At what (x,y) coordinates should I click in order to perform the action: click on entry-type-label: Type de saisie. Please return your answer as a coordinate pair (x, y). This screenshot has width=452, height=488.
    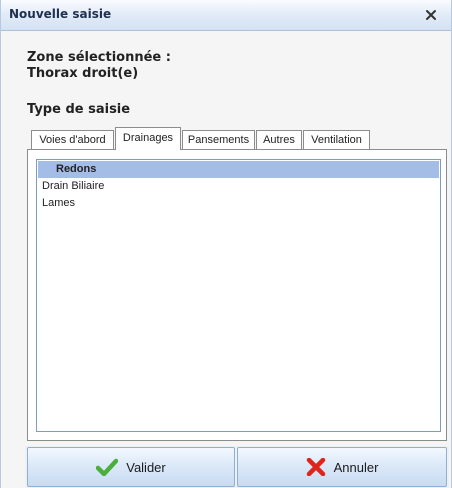
    Looking at the image, I should click on (79, 109).